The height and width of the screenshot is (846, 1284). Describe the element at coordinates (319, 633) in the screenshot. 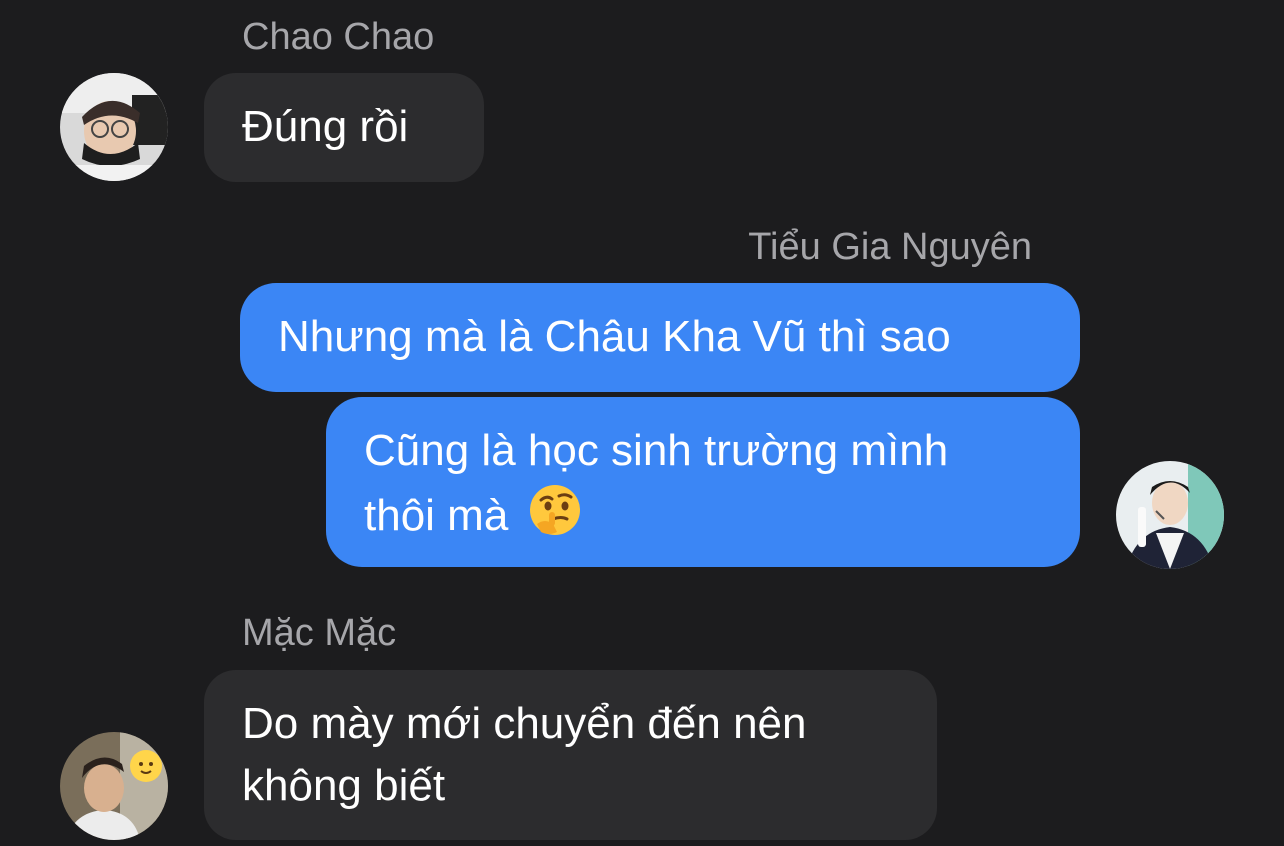

I see `sender-name-mac-mac: Mặc Mặc` at that location.